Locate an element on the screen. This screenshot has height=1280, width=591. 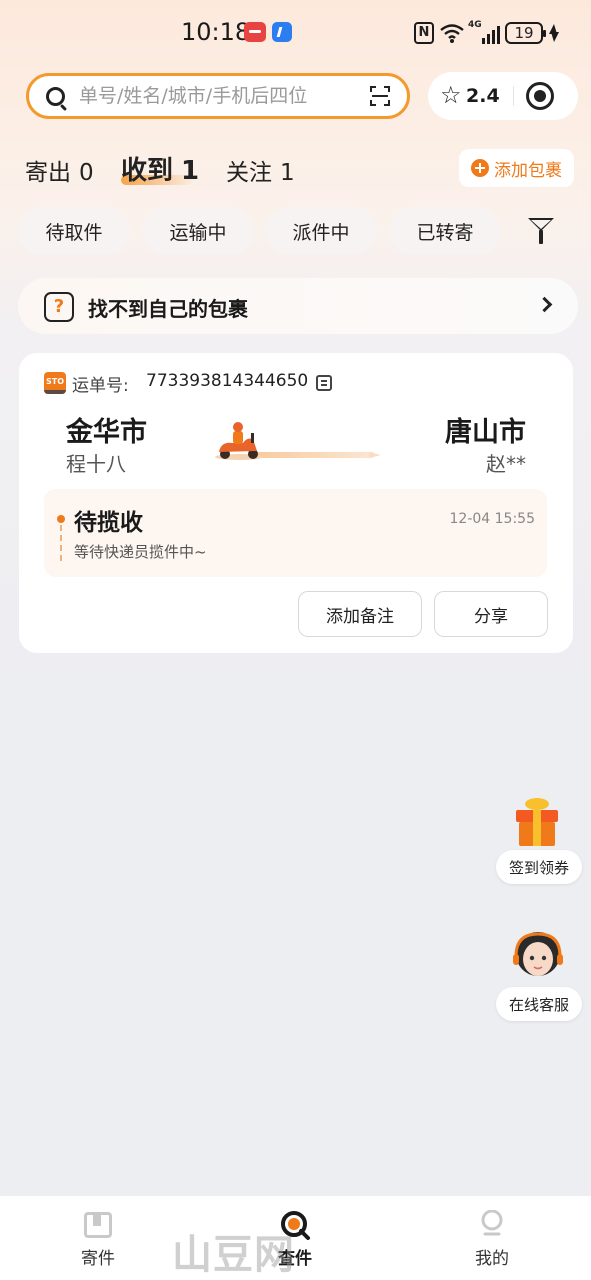
customer-service-label: 在线客服 is located at coordinates (539, 1004).